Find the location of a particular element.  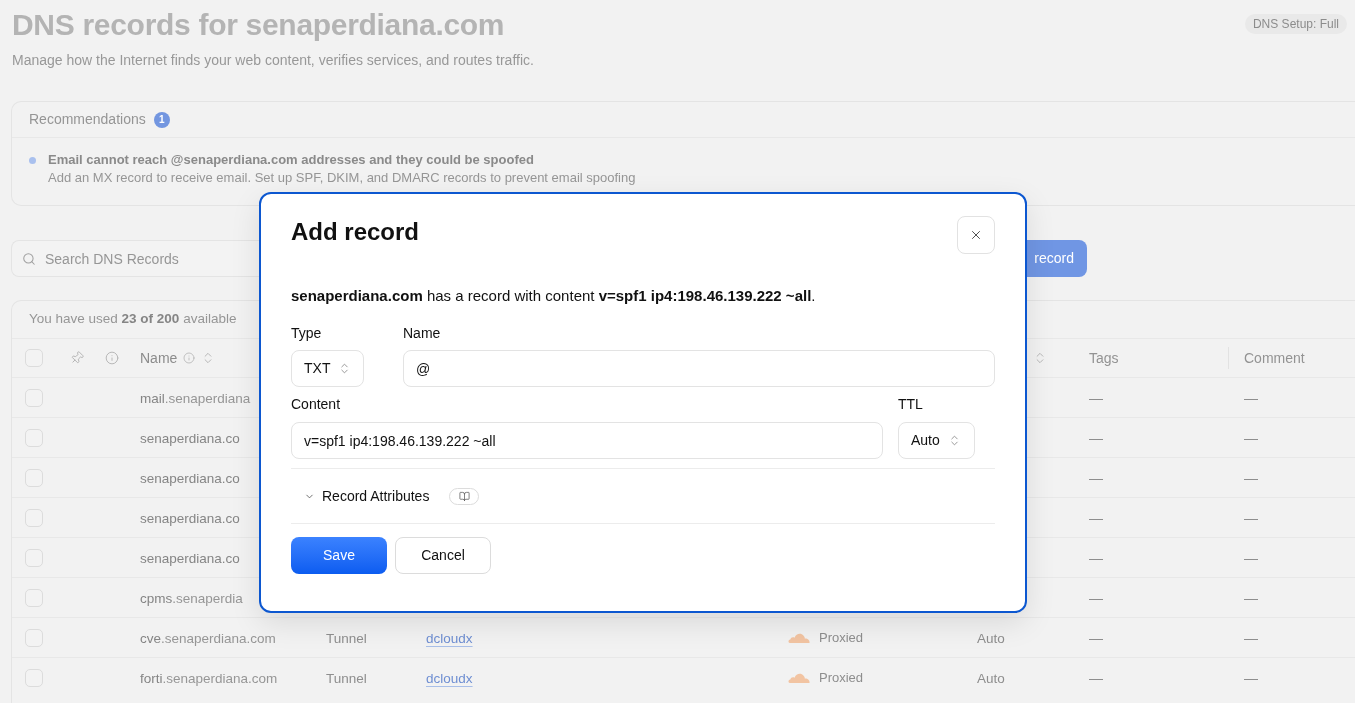

usage-text: You have used 23 of 200 available is located at coordinates (133, 319).